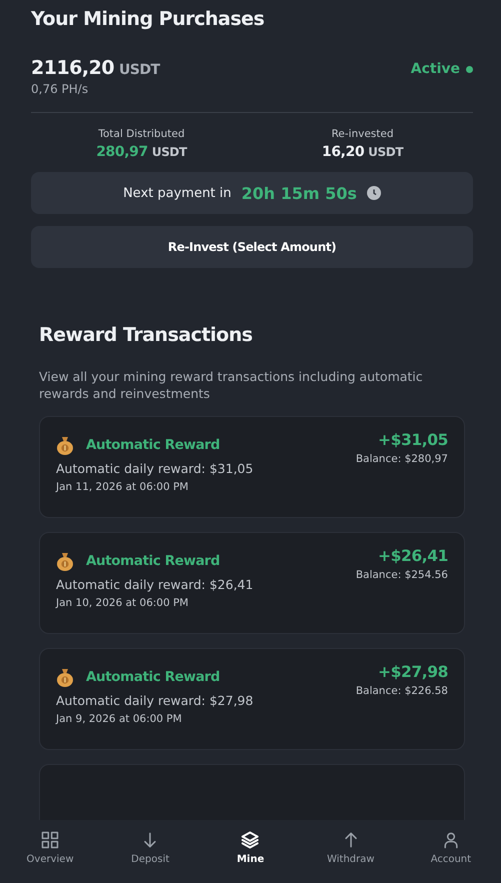  Describe the element at coordinates (60, 89) in the screenshot. I see `hashrate: 0,76 PH/s` at that location.